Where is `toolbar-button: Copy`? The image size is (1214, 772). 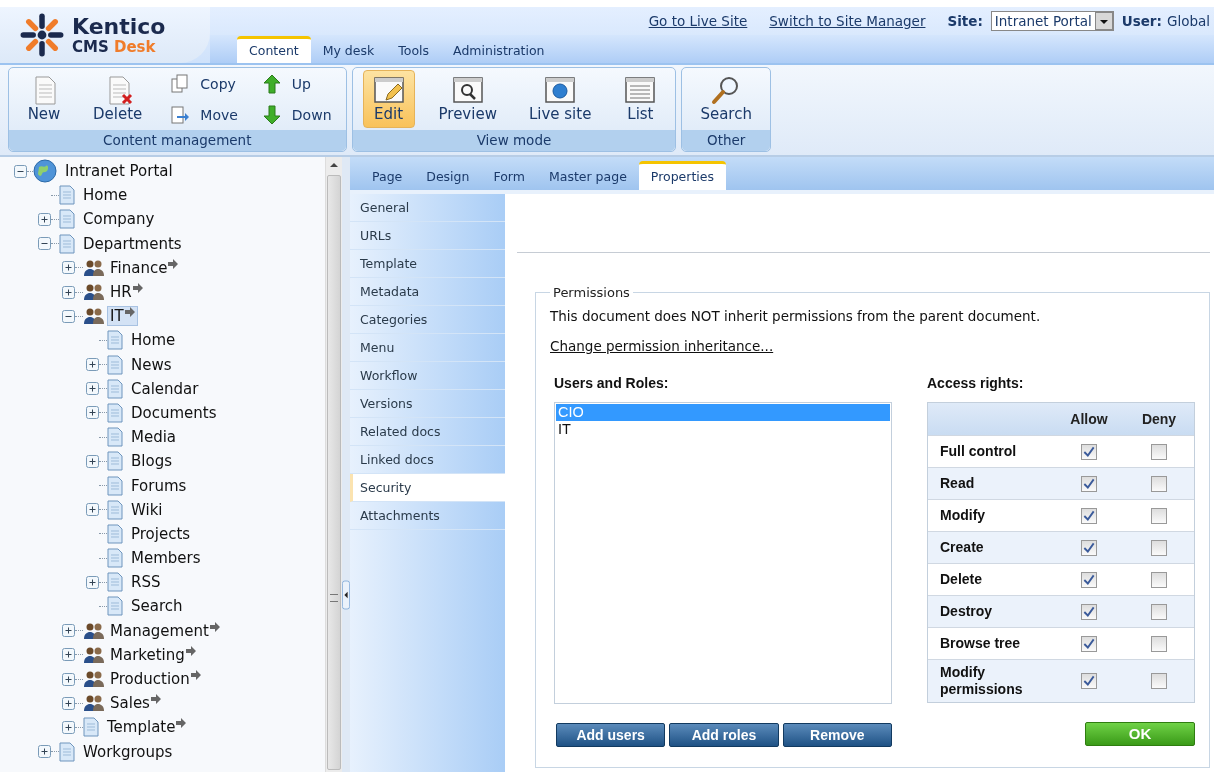 toolbar-button: Copy is located at coordinates (204, 83).